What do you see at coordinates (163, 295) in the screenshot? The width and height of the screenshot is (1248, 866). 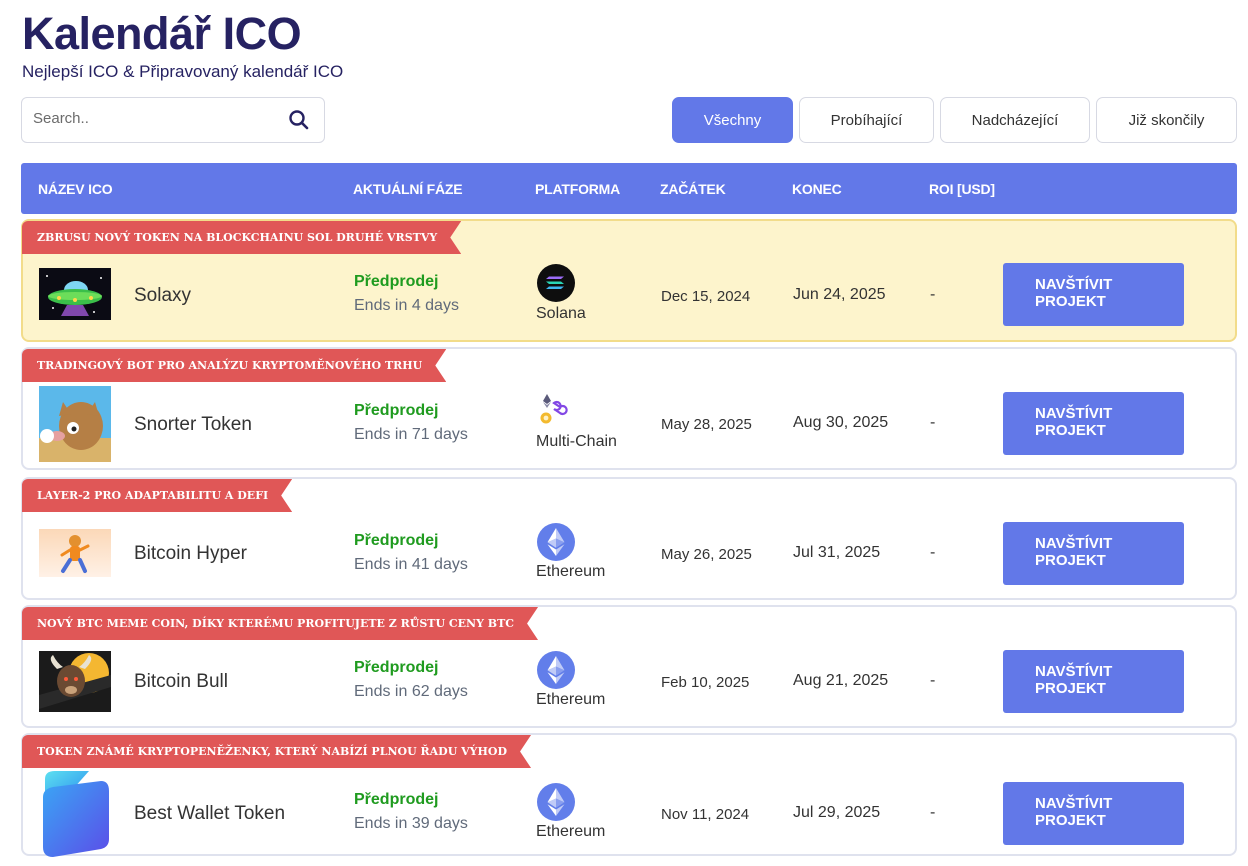 I see `ico-name: Solaxy` at bounding box center [163, 295].